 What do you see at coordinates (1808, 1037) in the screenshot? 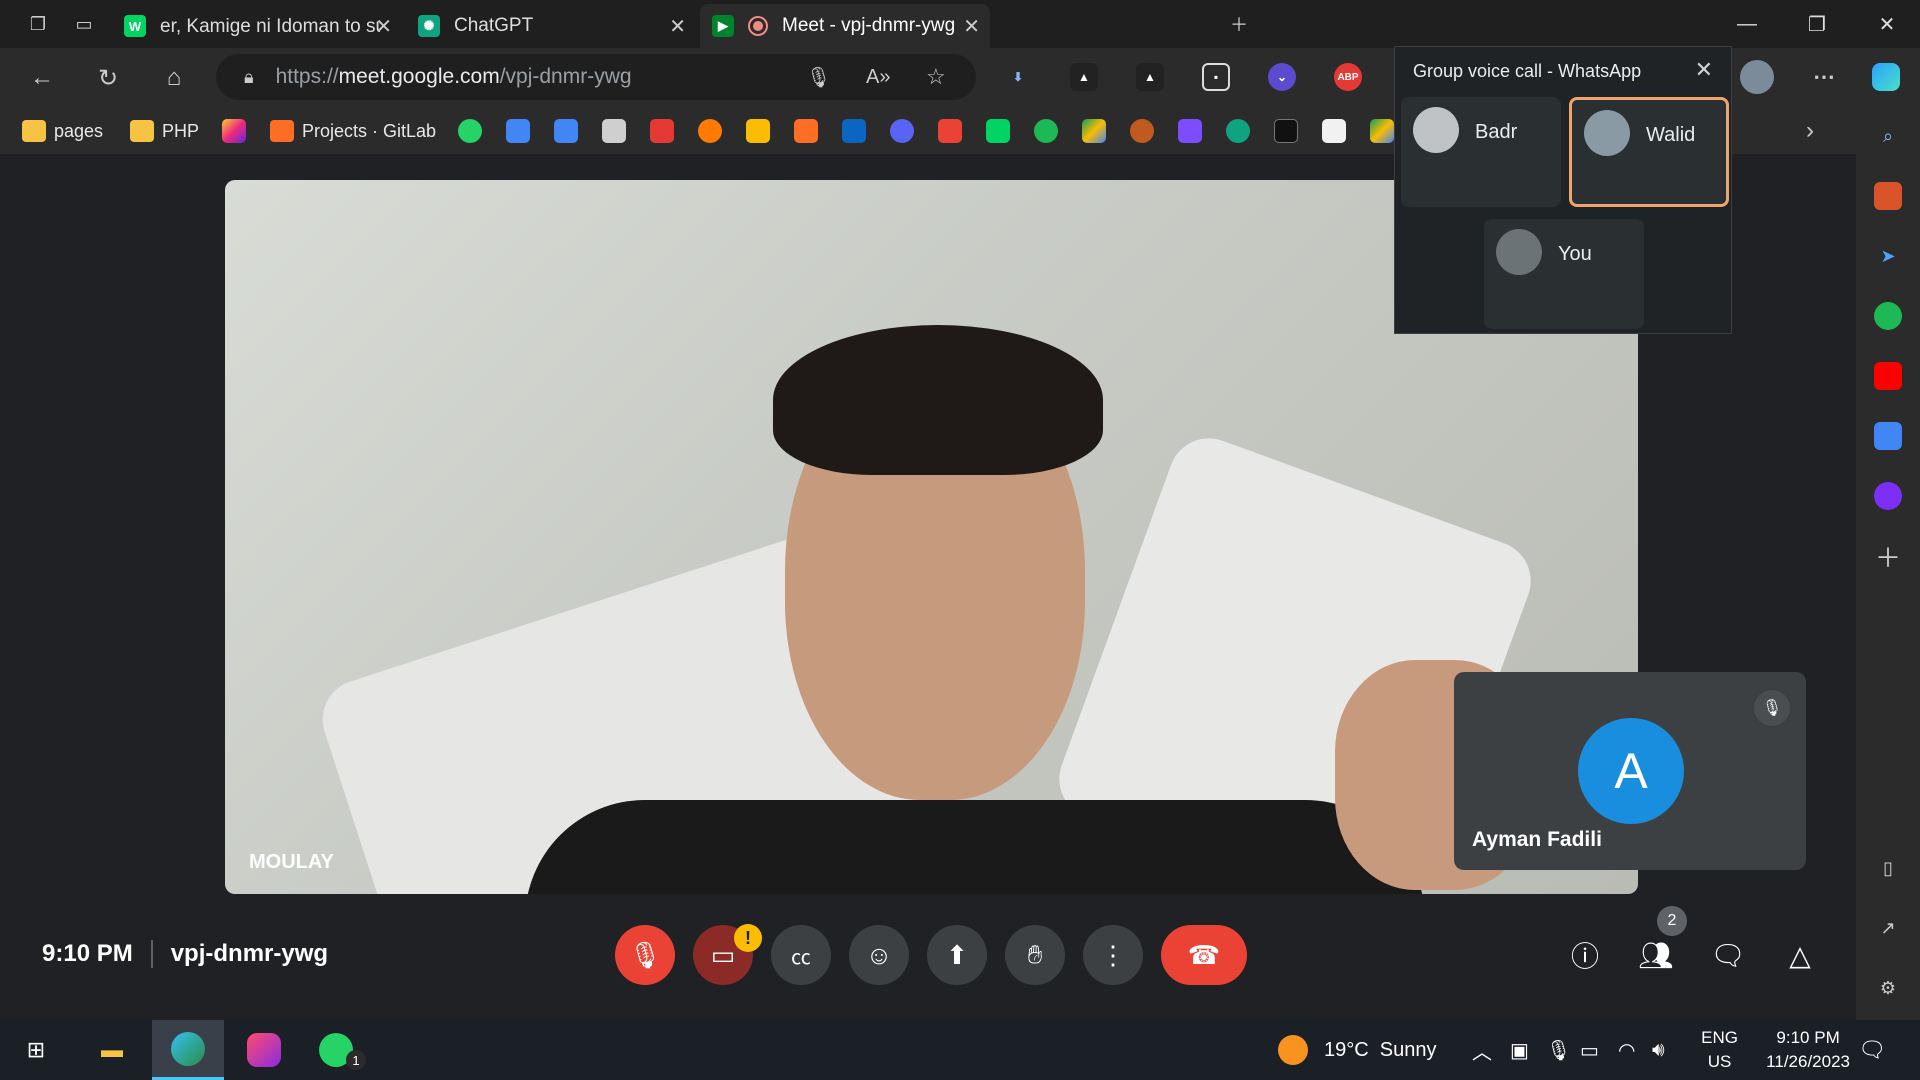
I see `clock-time: 9:10 PM` at bounding box center [1808, 1037].